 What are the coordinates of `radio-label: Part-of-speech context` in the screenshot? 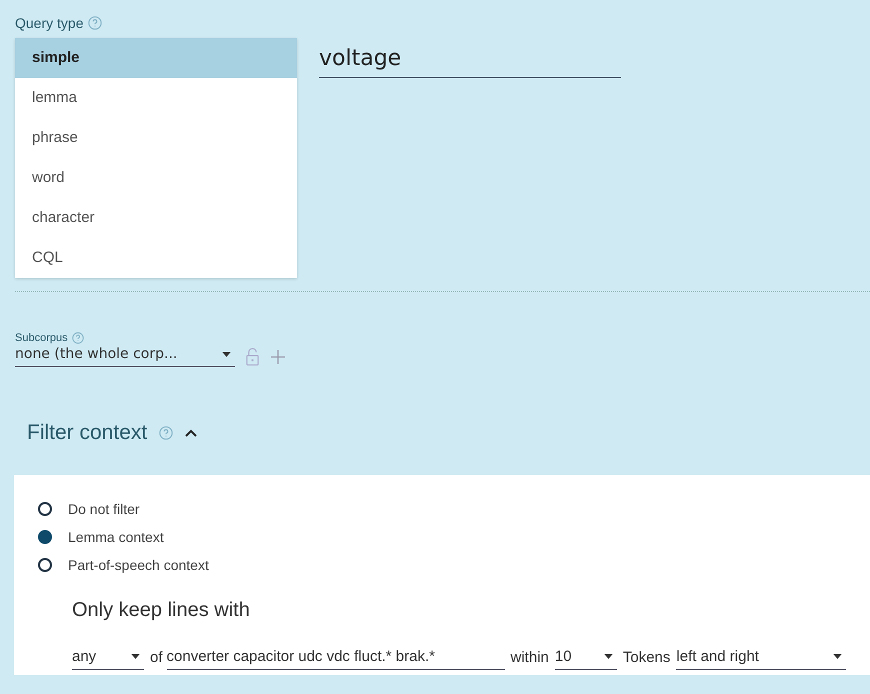 It's located at (138, 565).